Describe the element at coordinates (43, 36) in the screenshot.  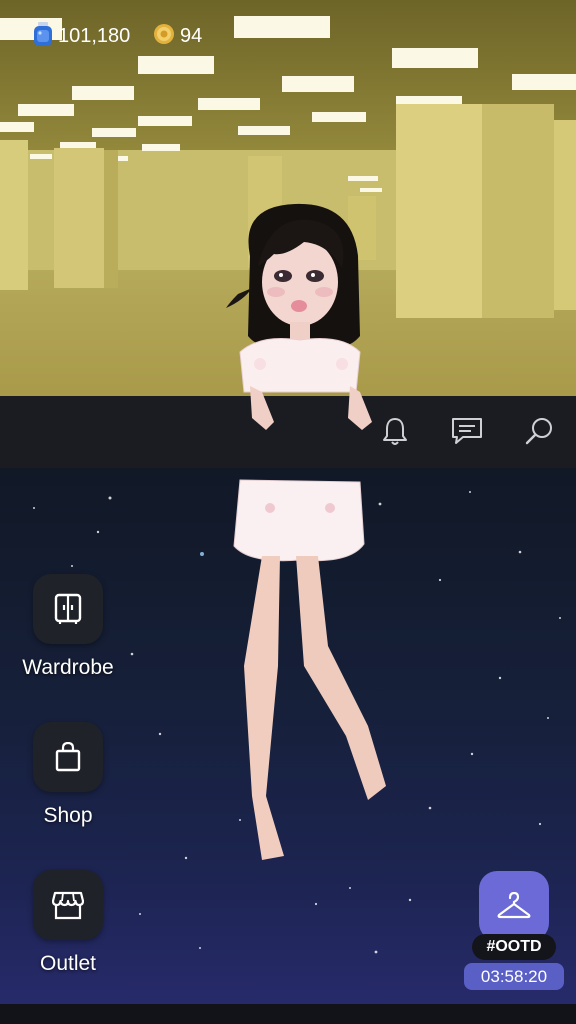
I see `gem-jar-icon` at that location.